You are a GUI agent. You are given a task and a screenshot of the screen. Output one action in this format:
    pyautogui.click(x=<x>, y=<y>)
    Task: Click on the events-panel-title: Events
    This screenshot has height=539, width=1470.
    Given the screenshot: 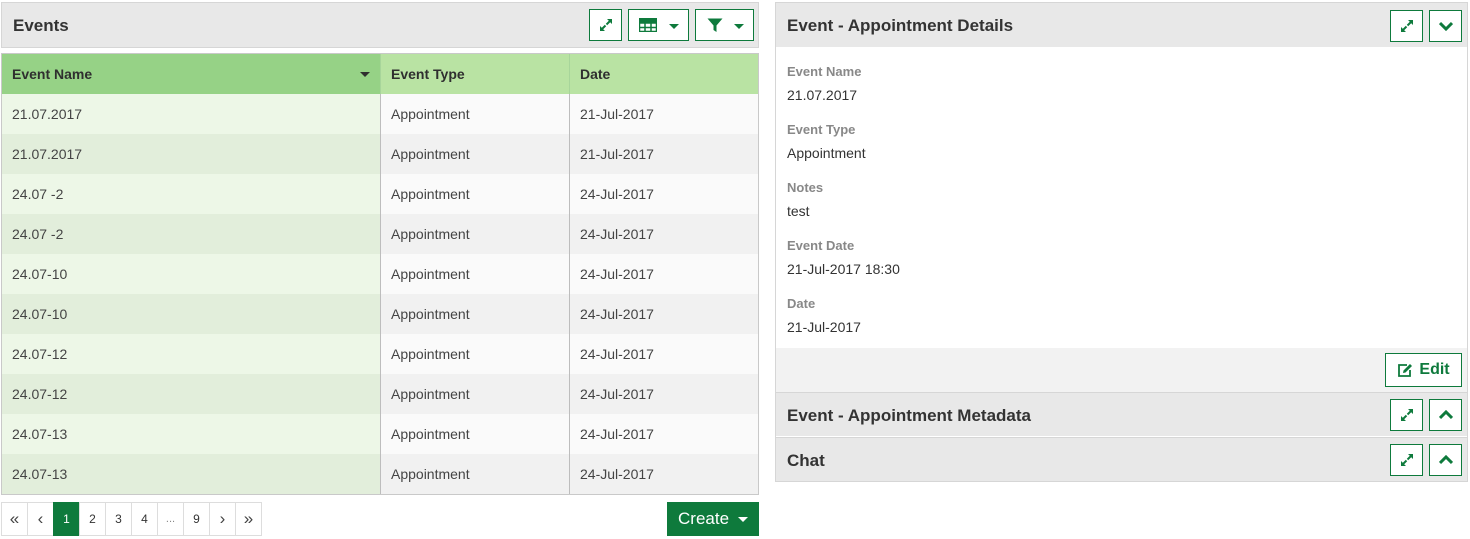 What is the action you would take?
    pyautogui.click(x=41, y=25)
    